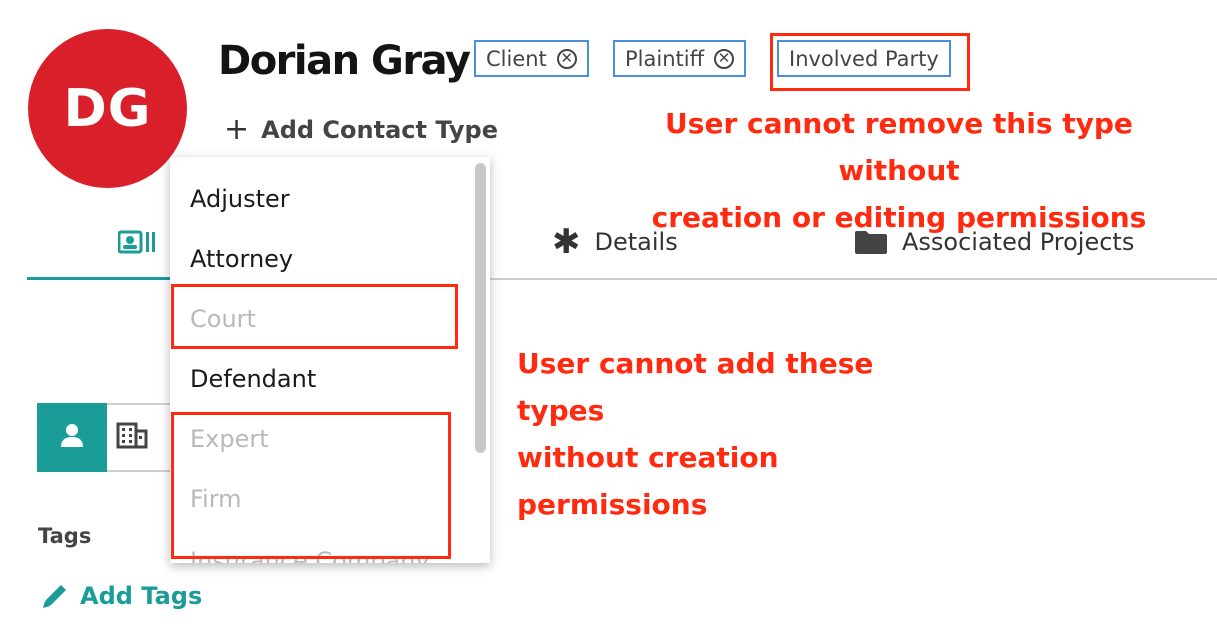  Describe the element at coordinates (648, 481) in the screenshot. I see `annotation-line: without creation permissions` at that location.